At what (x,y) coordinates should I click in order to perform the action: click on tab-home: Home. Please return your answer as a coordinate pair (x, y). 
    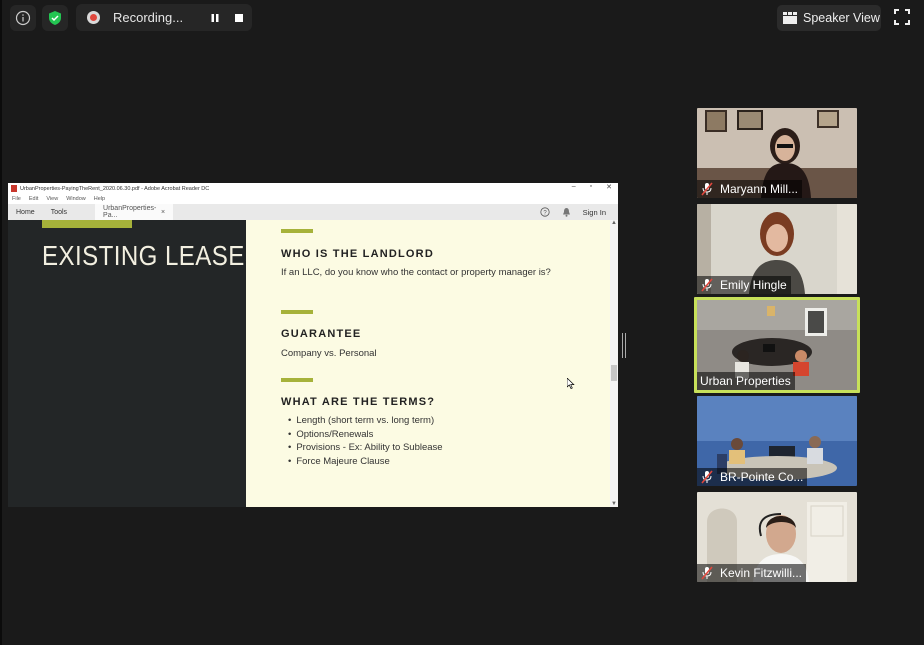
    Looking at the image, I should click on (25, 212).